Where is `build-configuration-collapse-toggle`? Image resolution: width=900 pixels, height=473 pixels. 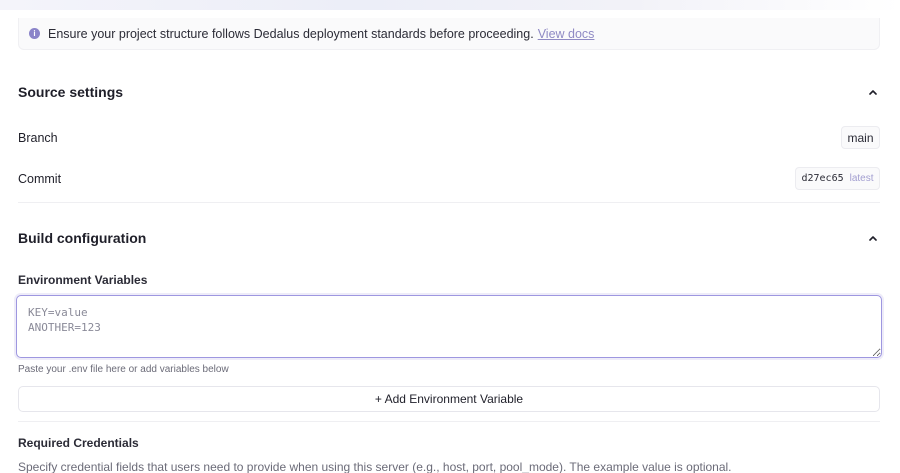
build-configuration-collapse-toggle is located at coordinates (873, 238).